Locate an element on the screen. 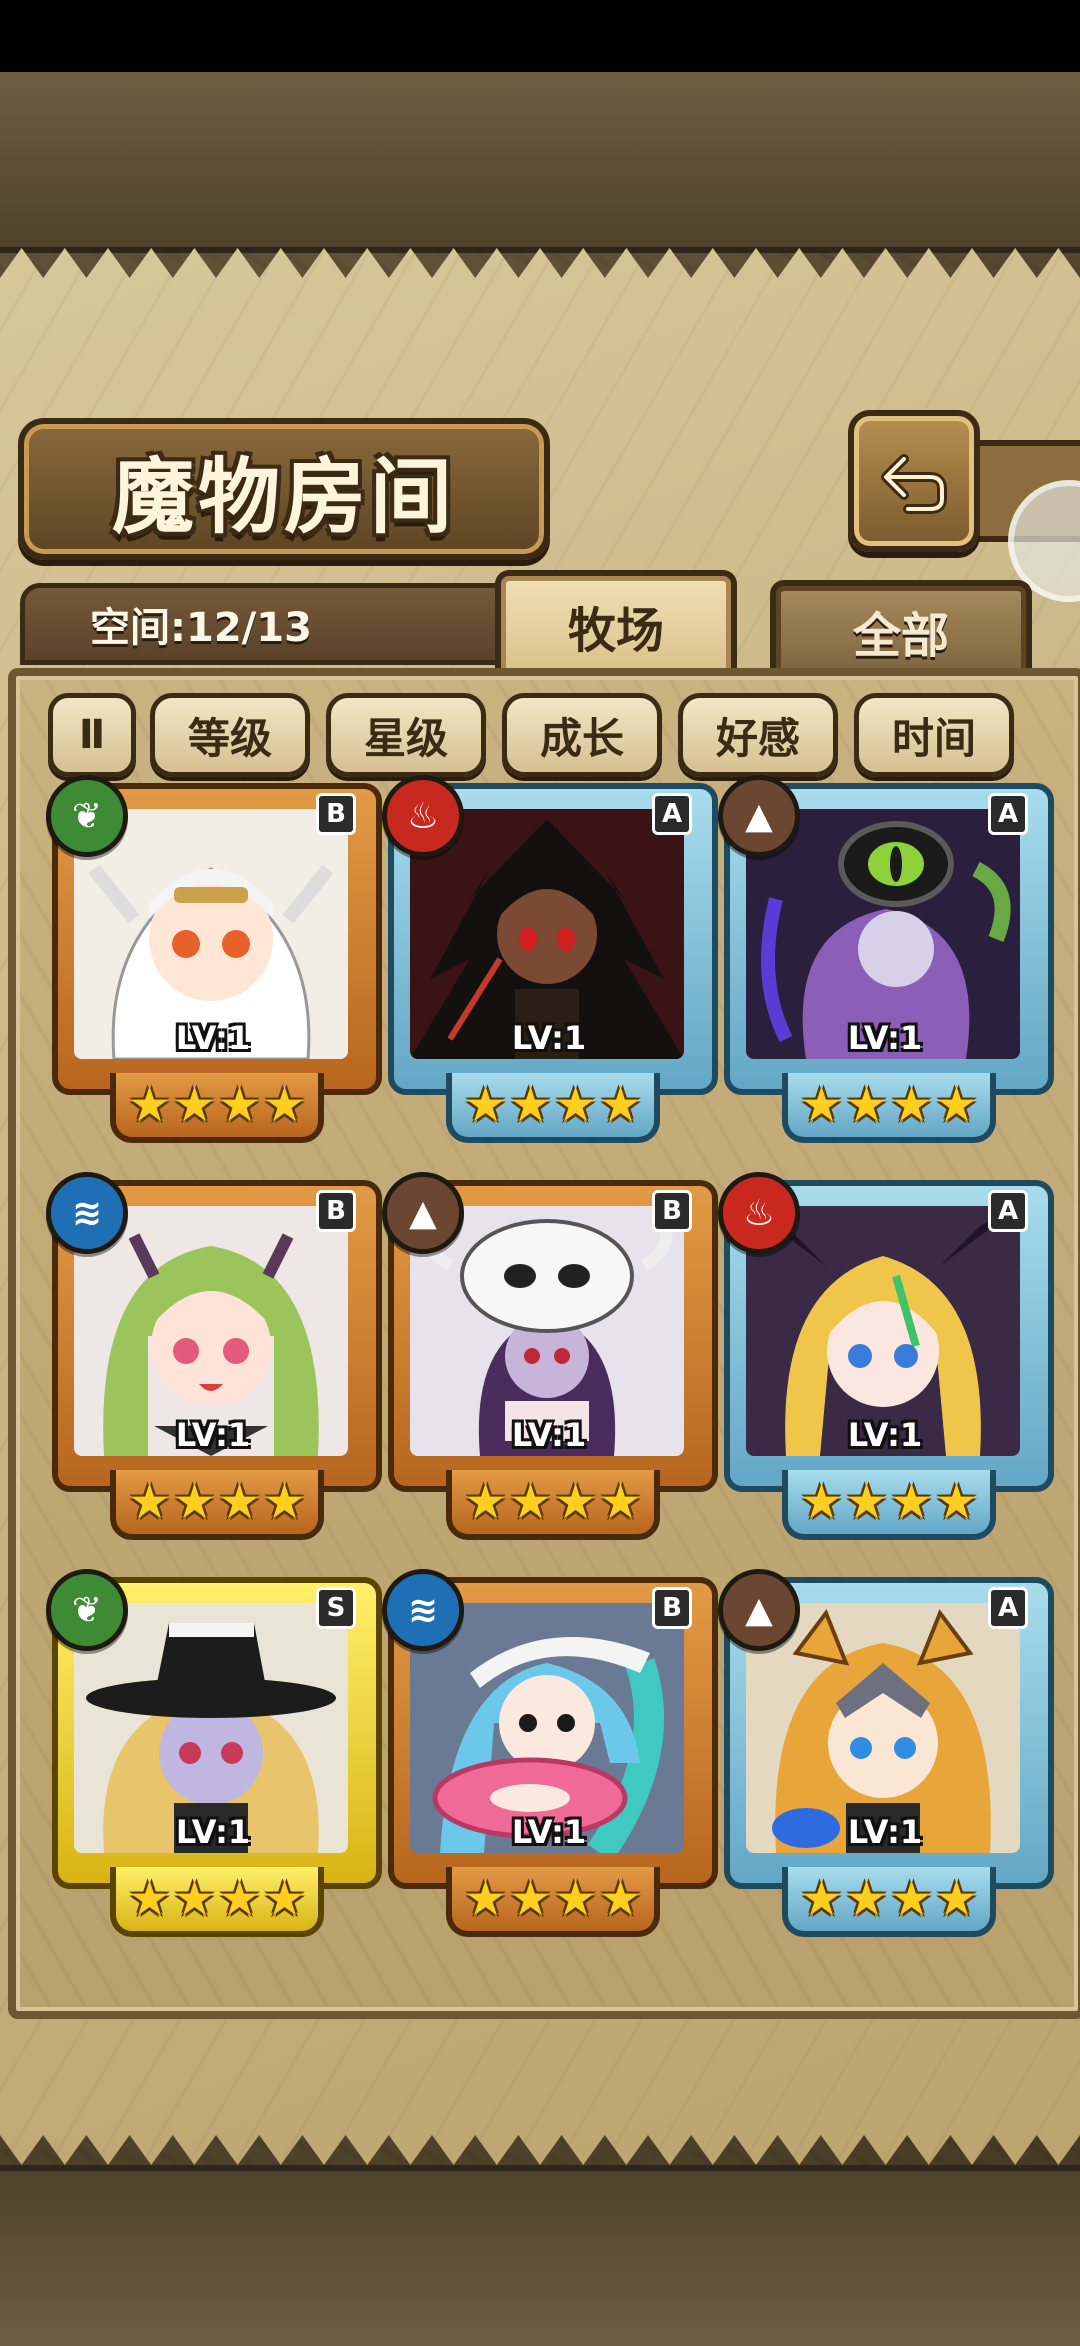  sort-growth-button: 成长 is located at coordinates (582, 735).